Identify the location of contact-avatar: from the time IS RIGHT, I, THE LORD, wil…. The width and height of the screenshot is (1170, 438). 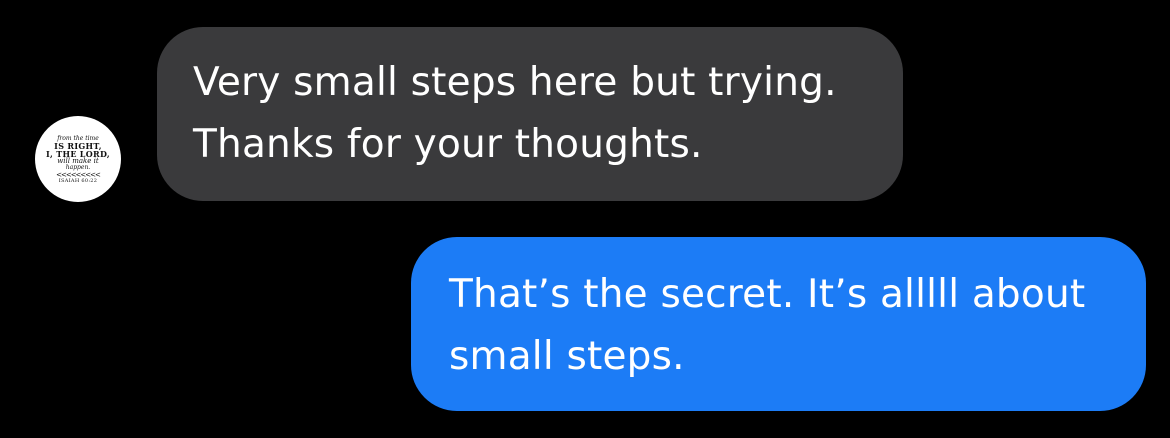
(78, 159).